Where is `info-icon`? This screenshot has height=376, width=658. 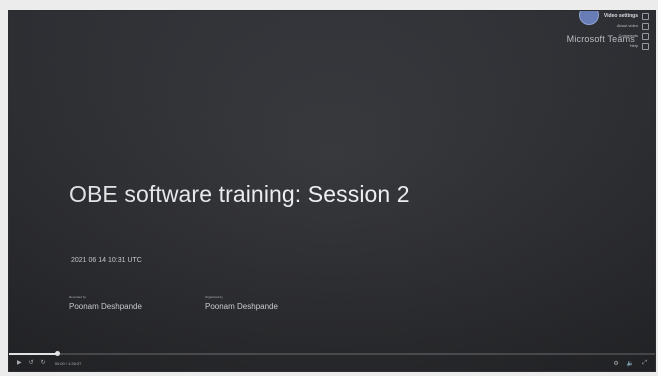
info-icon is located at coordinates (645, 26).